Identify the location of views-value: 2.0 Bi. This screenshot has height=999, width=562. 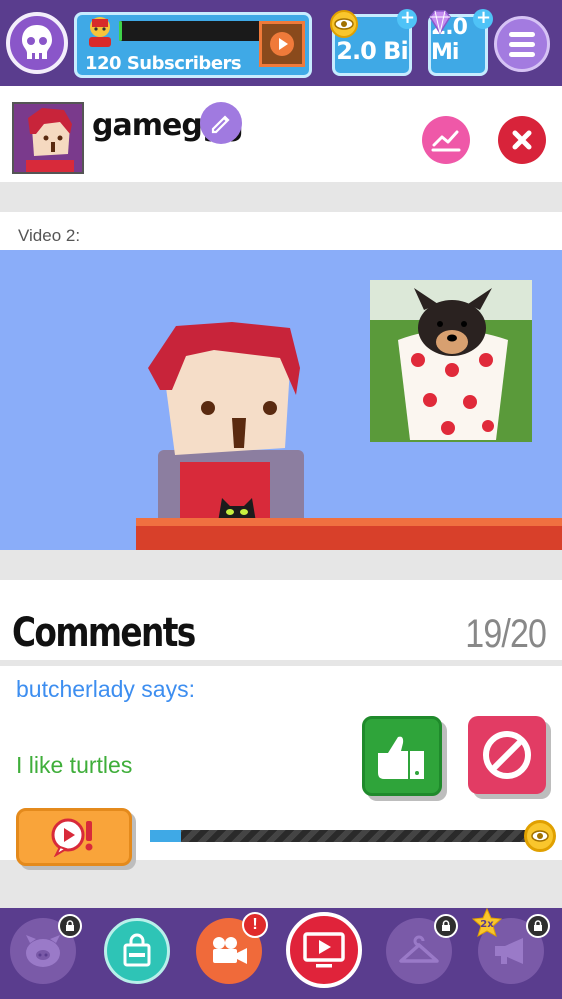
(372, 51).